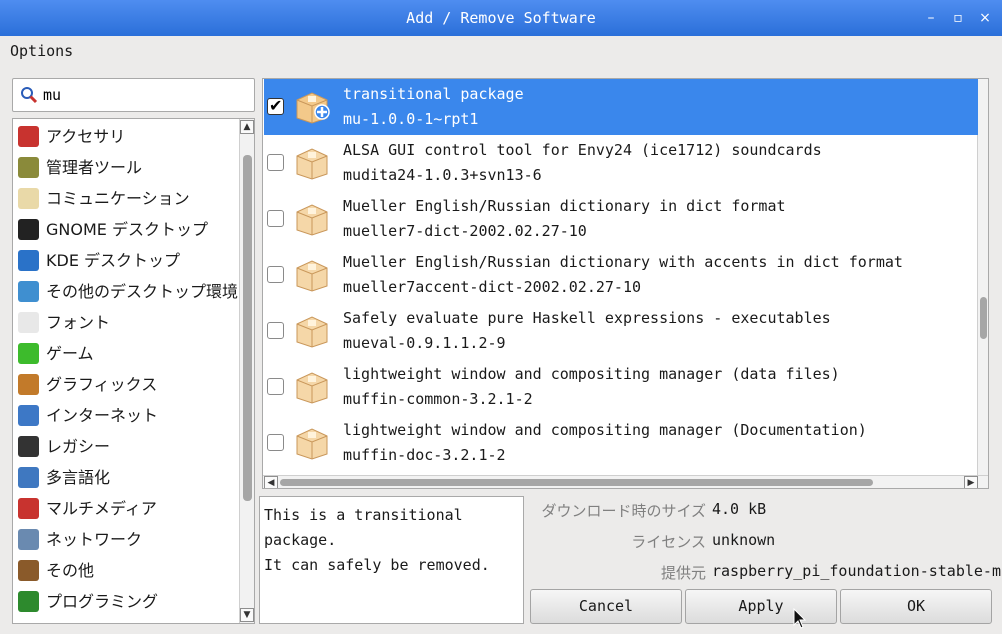 The image size is (1002, 634). Describe the element at coordinates (78, 477) in the screenshot. I see `category-label: 多言語化` at that location.